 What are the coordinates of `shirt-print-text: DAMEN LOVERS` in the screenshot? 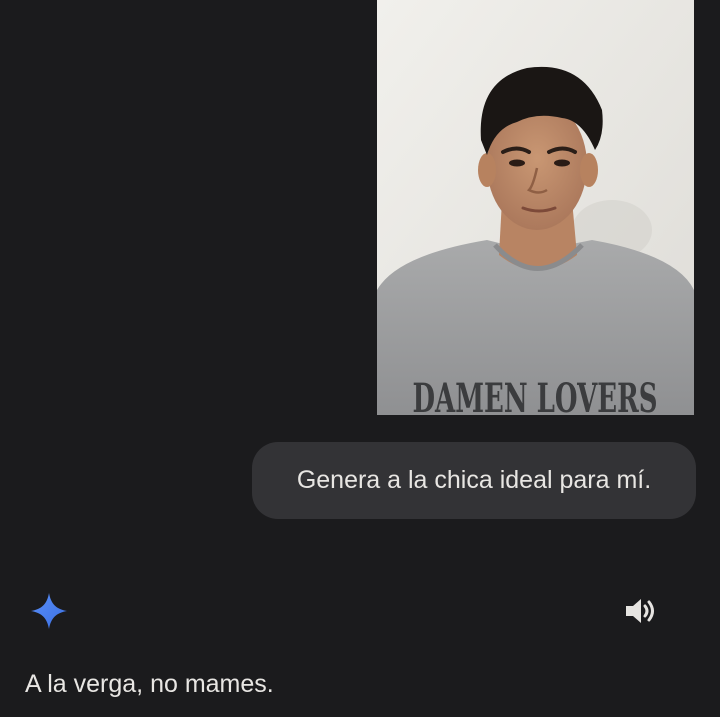 It's located at (535, 395).